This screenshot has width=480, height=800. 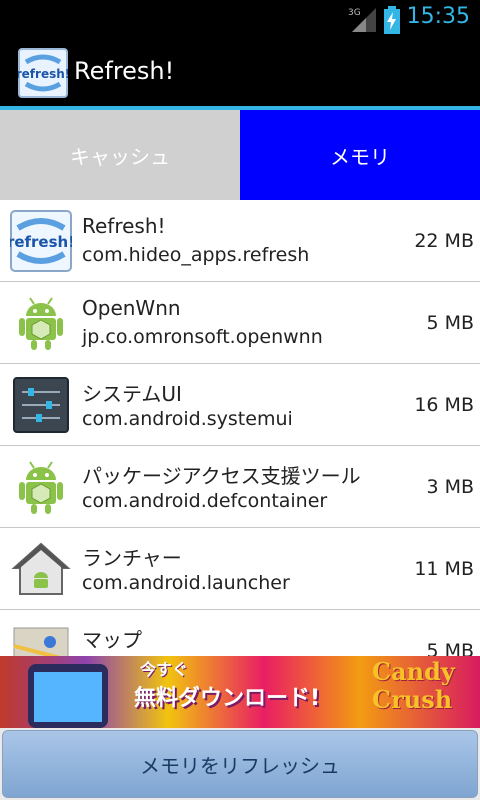 I want to click on tab-memory-label: メモリ, so click(x=360, y=156).